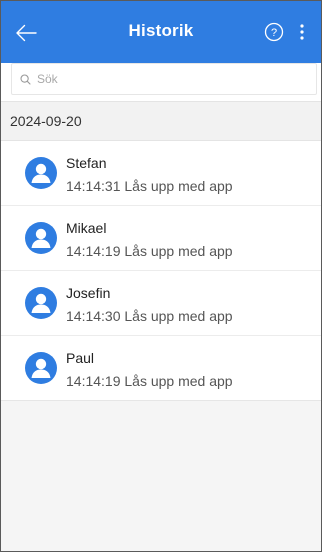 The image size is (322, 552). I want to click on more-menu-button, so click(302, 32).